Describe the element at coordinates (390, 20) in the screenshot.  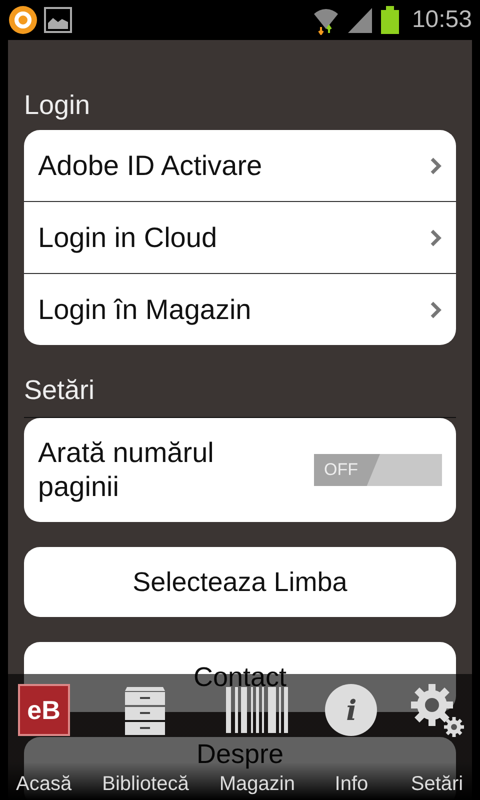
I see `battery-icon` at that location.